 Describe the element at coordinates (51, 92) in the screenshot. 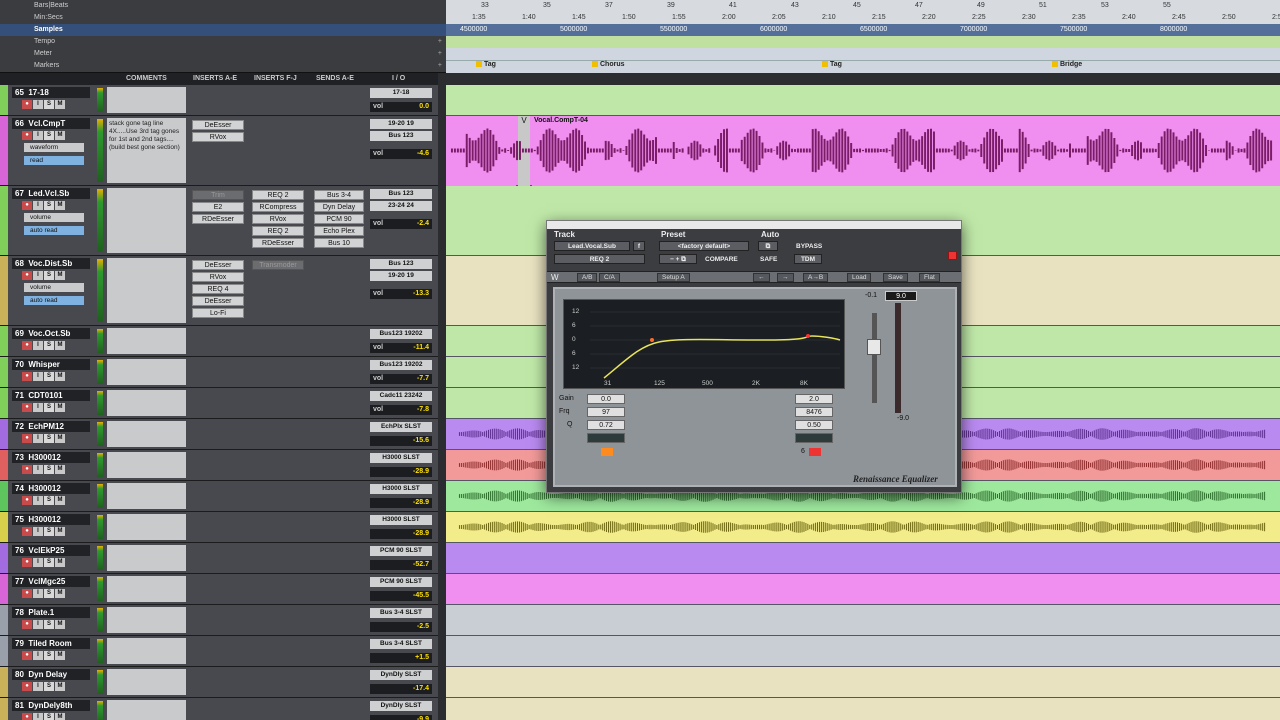

I see `track-name: 65 17-18` at that location.